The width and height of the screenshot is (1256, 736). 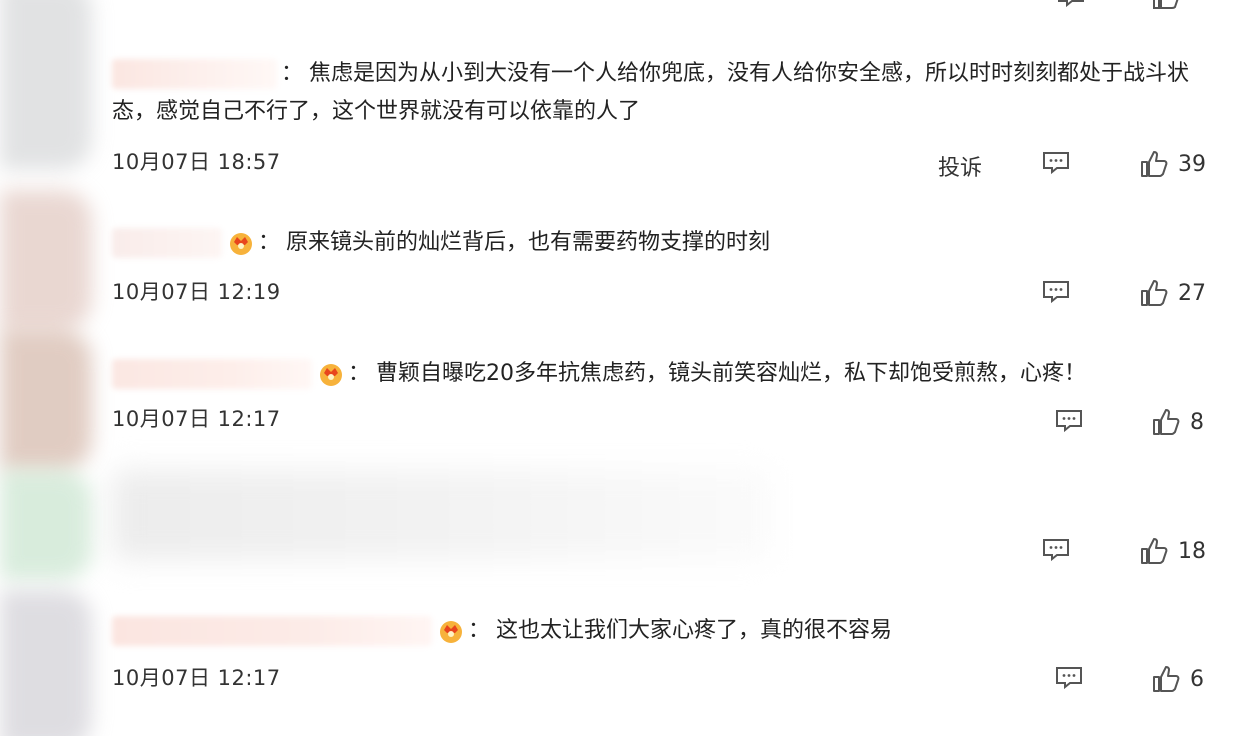 I want to click on comment-item: ：曹颖自曝吃20多年抗焦虑药，镜头前笑容灿烂，私下却饱受煎熬，心疼！, so click(x=672, y=374).